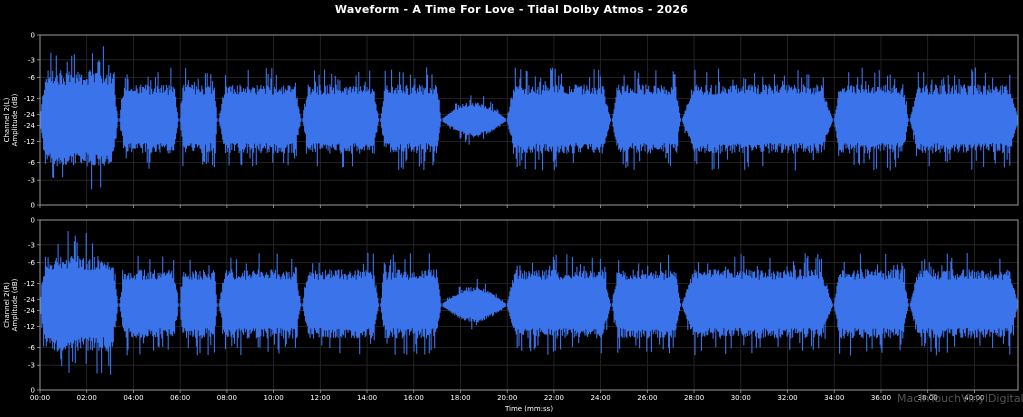  Describe the element at coordinates (694, 398) in the screenshot. I see `x-tick-label: 28:00` at that location.